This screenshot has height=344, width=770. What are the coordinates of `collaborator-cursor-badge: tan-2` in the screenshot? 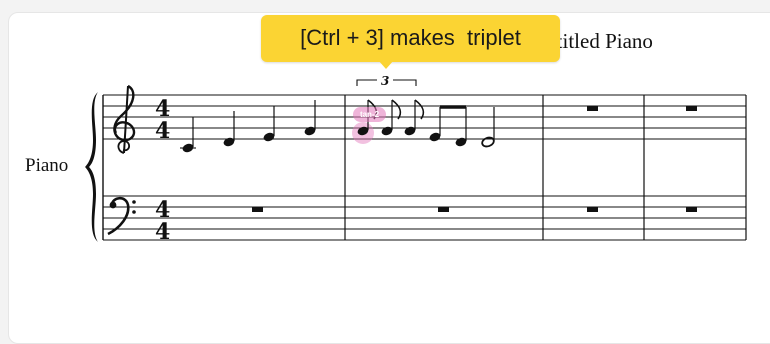 It's located at (369, 114).